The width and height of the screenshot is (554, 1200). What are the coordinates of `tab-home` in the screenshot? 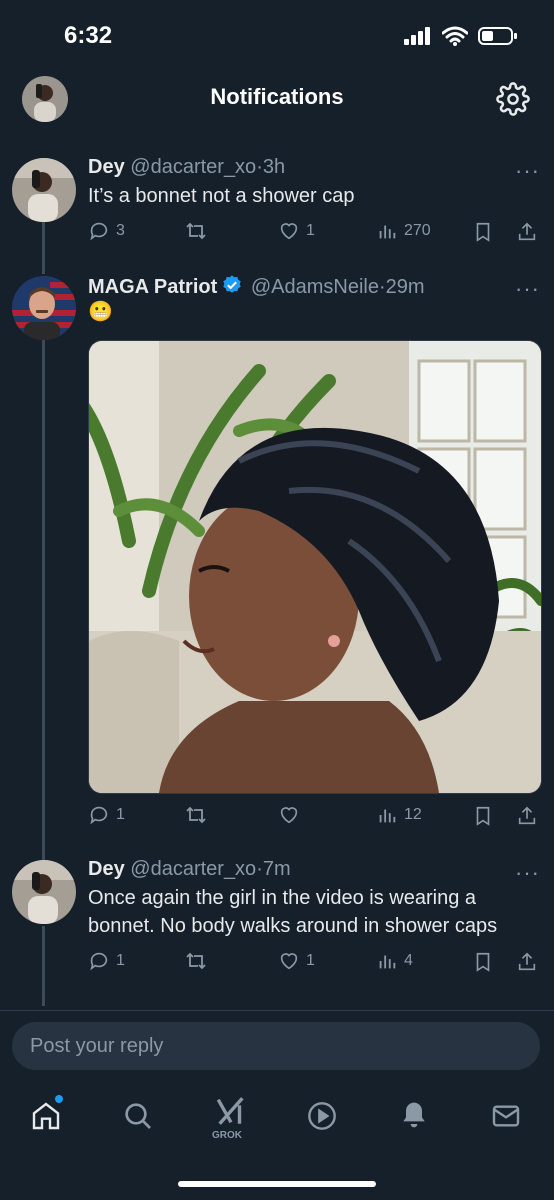 It's located at (46, 1116).